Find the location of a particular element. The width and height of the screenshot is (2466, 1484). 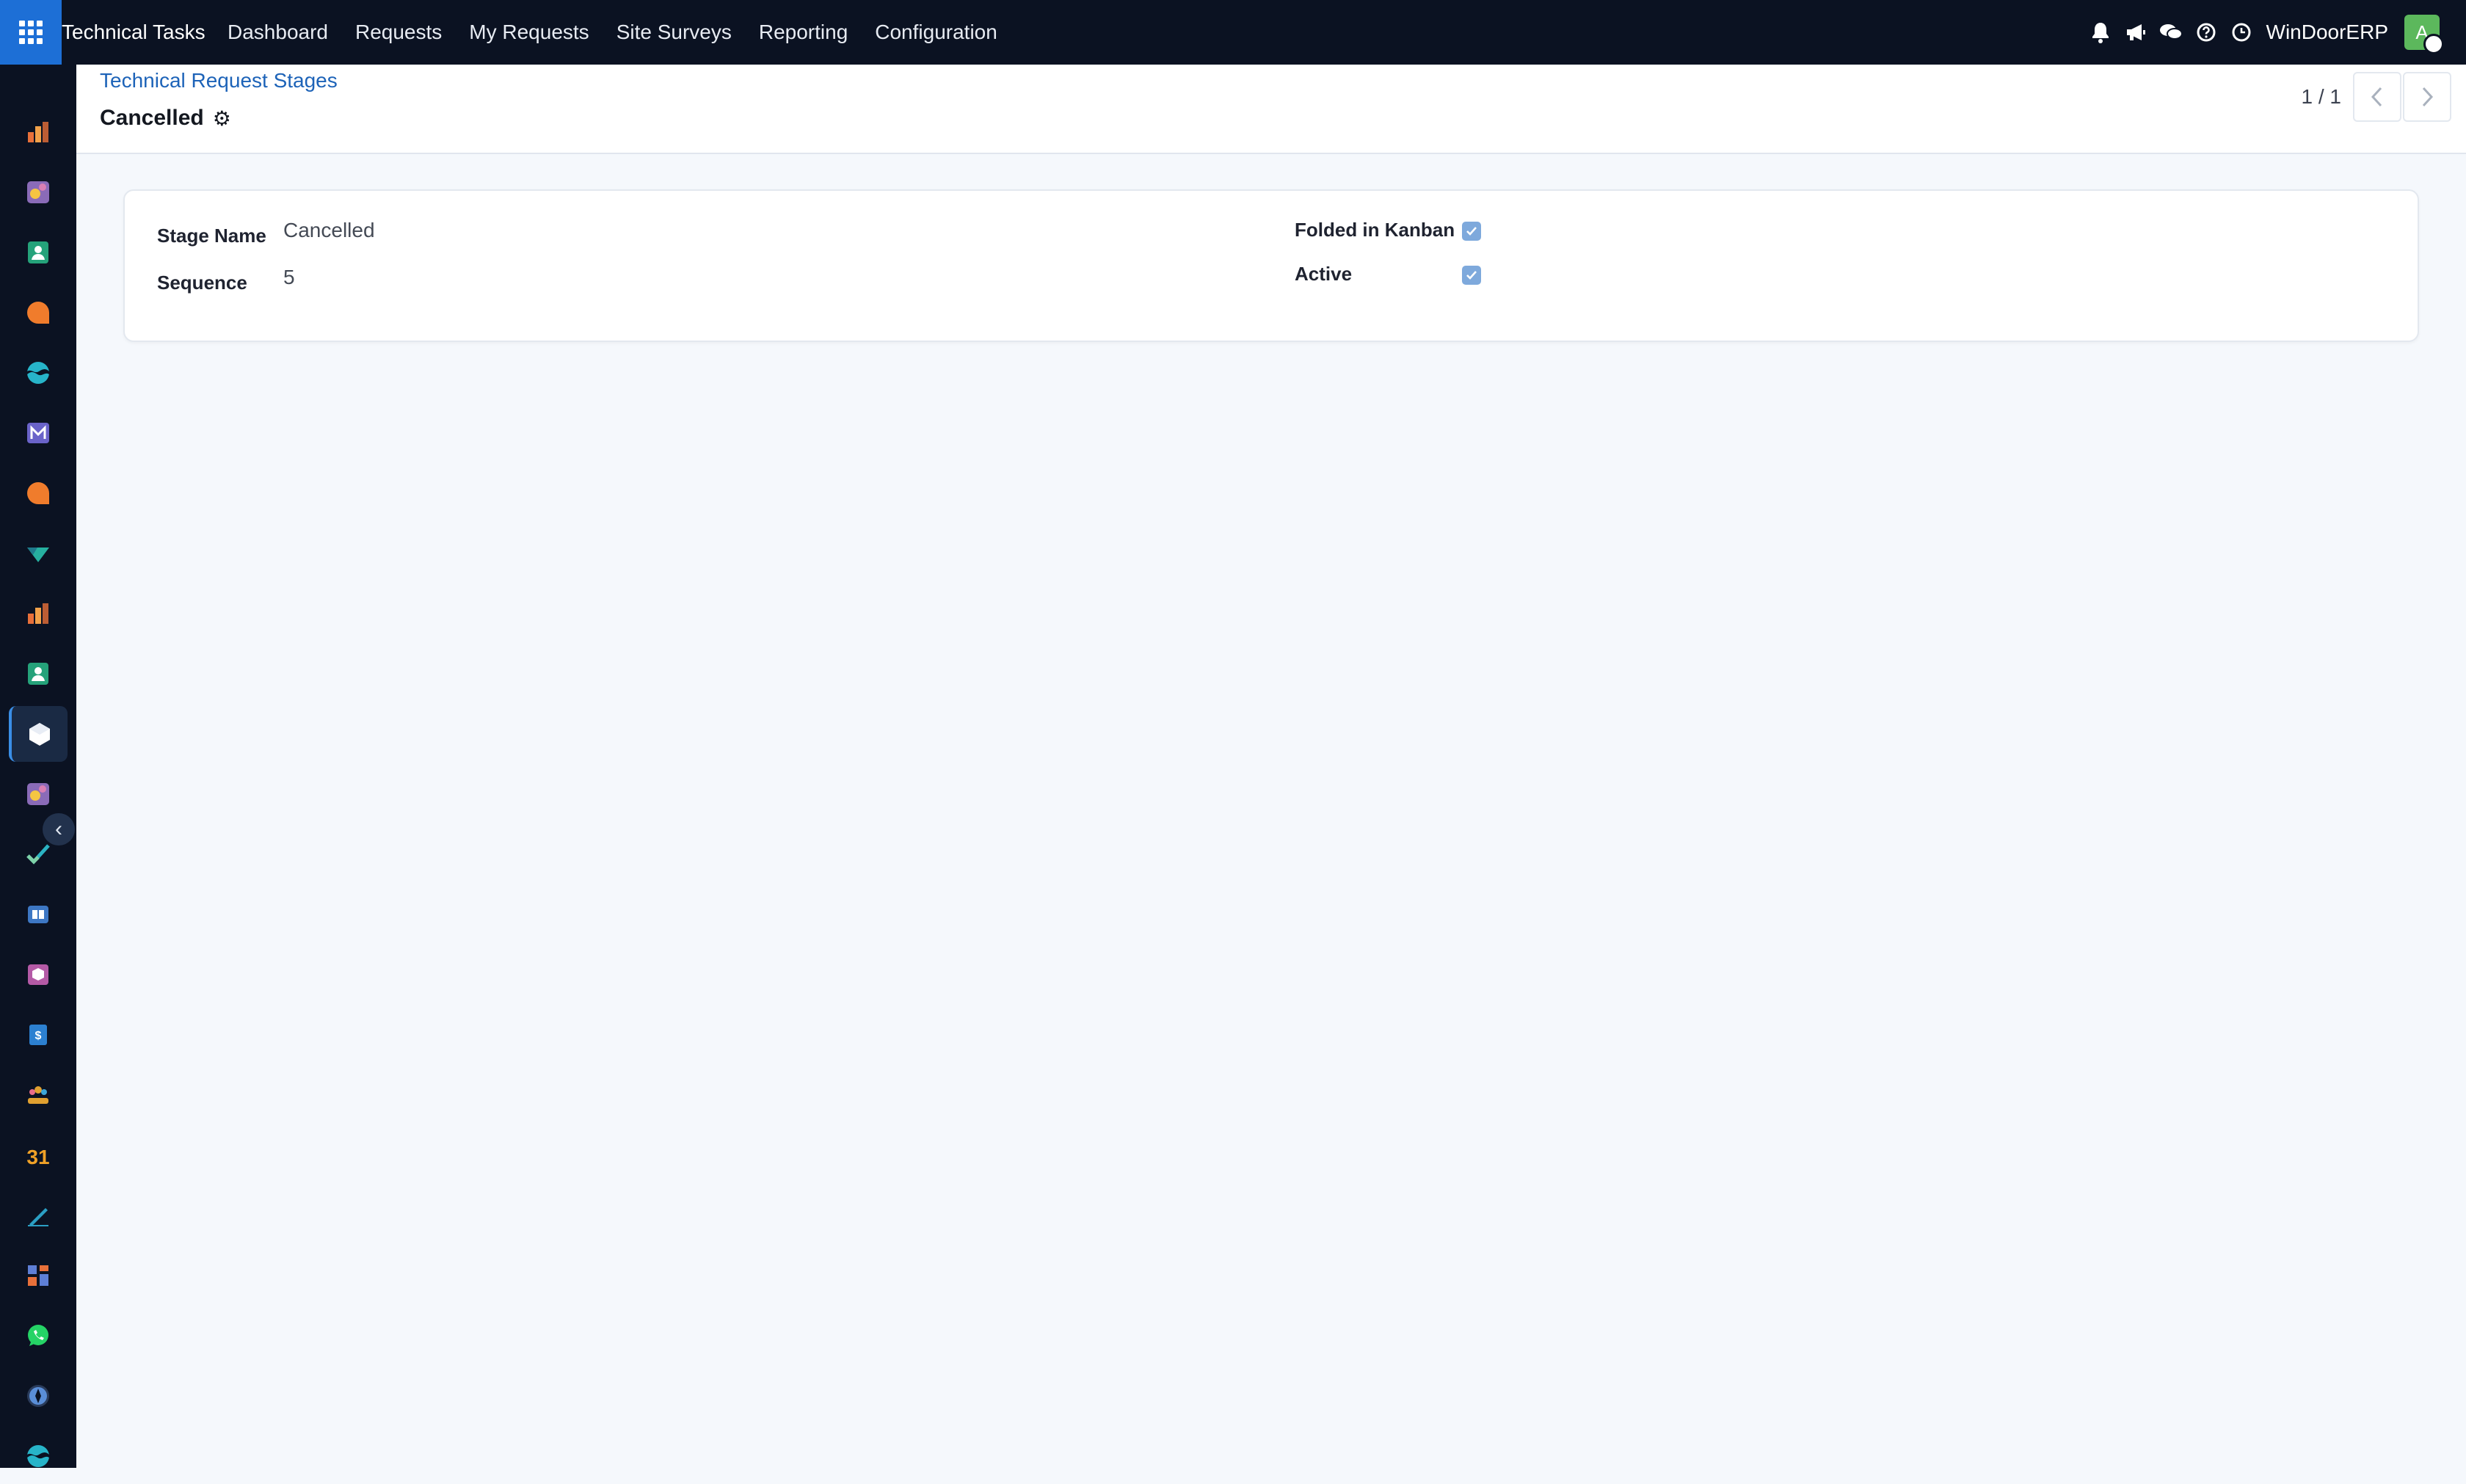

folded-in-kanban-label: Folded in Kanban is located at coordinates (1375, 230).